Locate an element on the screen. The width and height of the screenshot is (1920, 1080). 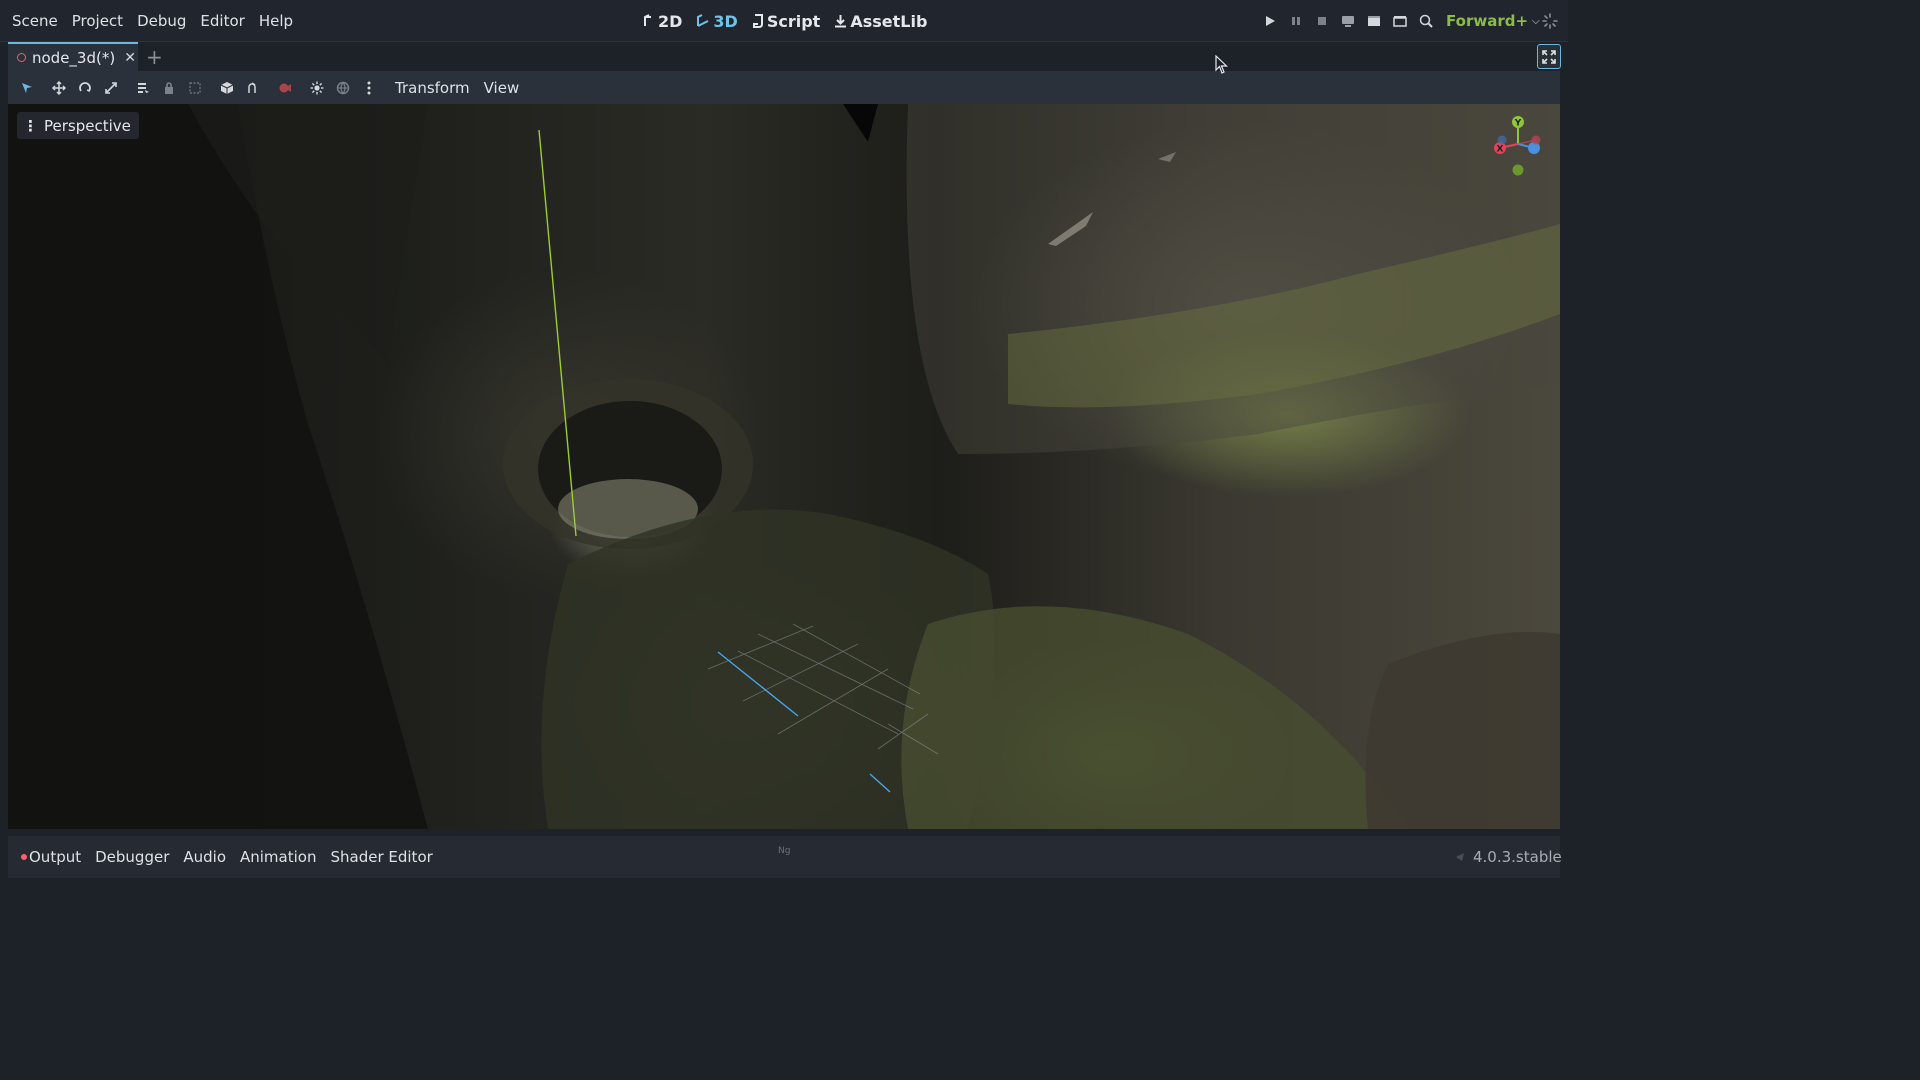
gizmo-neg-y-axis is located at coordinates (1518, 170).